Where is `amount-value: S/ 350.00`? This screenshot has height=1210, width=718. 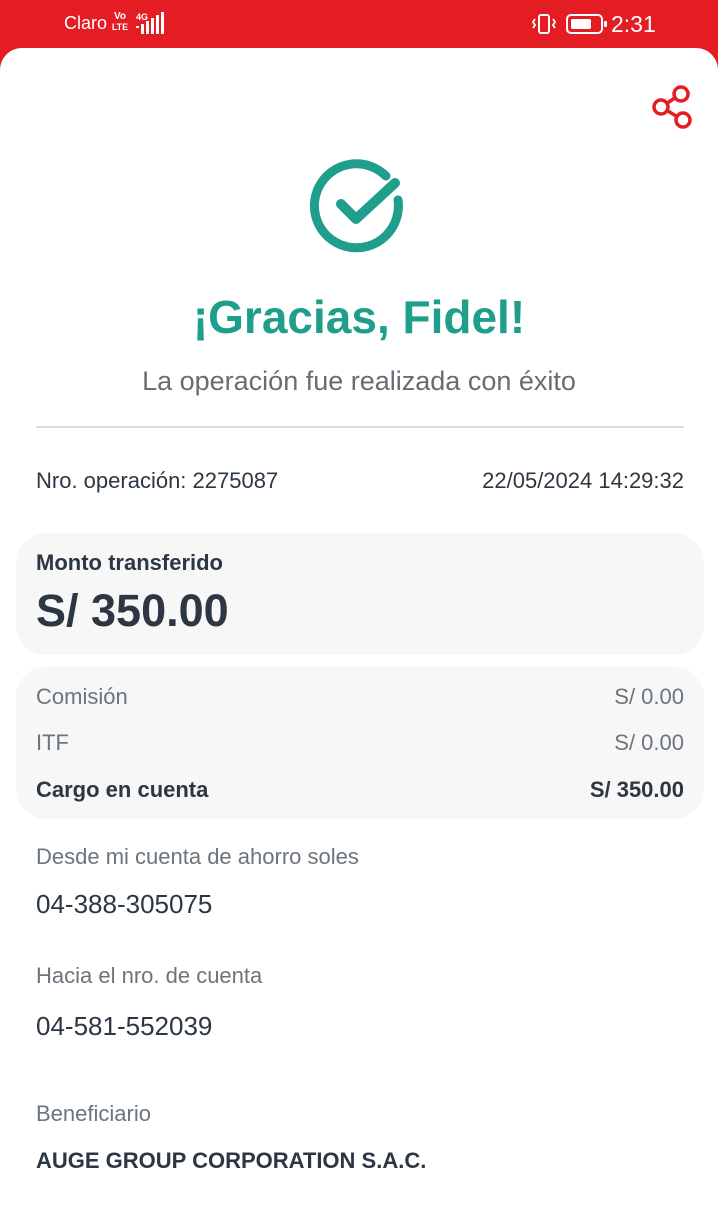
amount-value: S/ 350.00 is located at coordinates (132, 610).